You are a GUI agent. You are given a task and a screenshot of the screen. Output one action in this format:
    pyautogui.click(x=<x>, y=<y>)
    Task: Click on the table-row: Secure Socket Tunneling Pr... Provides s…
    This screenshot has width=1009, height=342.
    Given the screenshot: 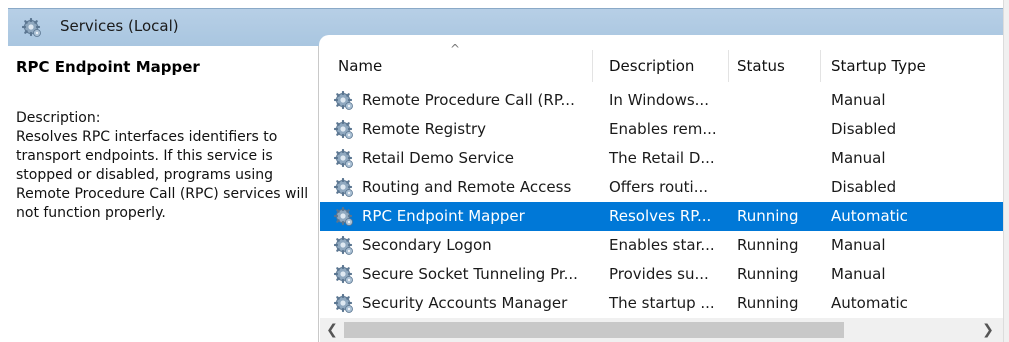 What is the action you would take?
    pyautogui.click(x=661, y=274)
    